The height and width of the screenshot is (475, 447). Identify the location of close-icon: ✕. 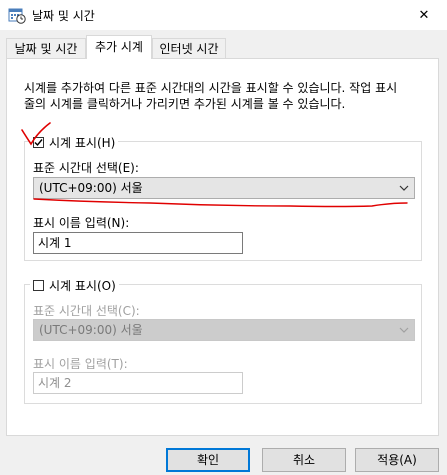
(424, 15).